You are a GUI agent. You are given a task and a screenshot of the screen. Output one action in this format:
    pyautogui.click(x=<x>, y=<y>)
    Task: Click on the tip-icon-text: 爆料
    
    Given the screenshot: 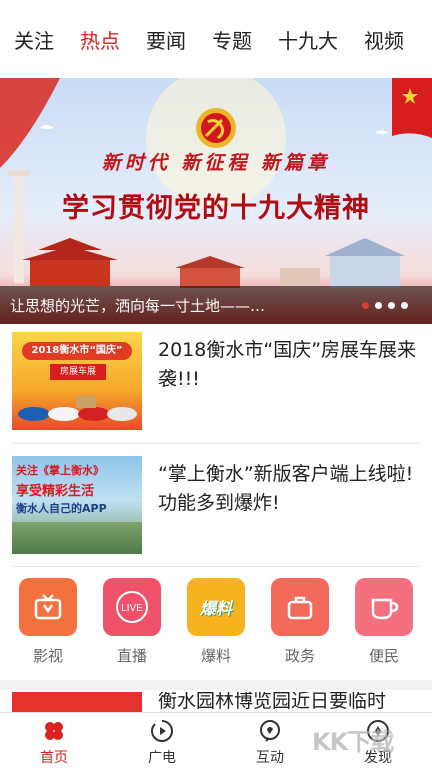 What is the action you would take?
    pyautogui.click(x=215, y=608)
    